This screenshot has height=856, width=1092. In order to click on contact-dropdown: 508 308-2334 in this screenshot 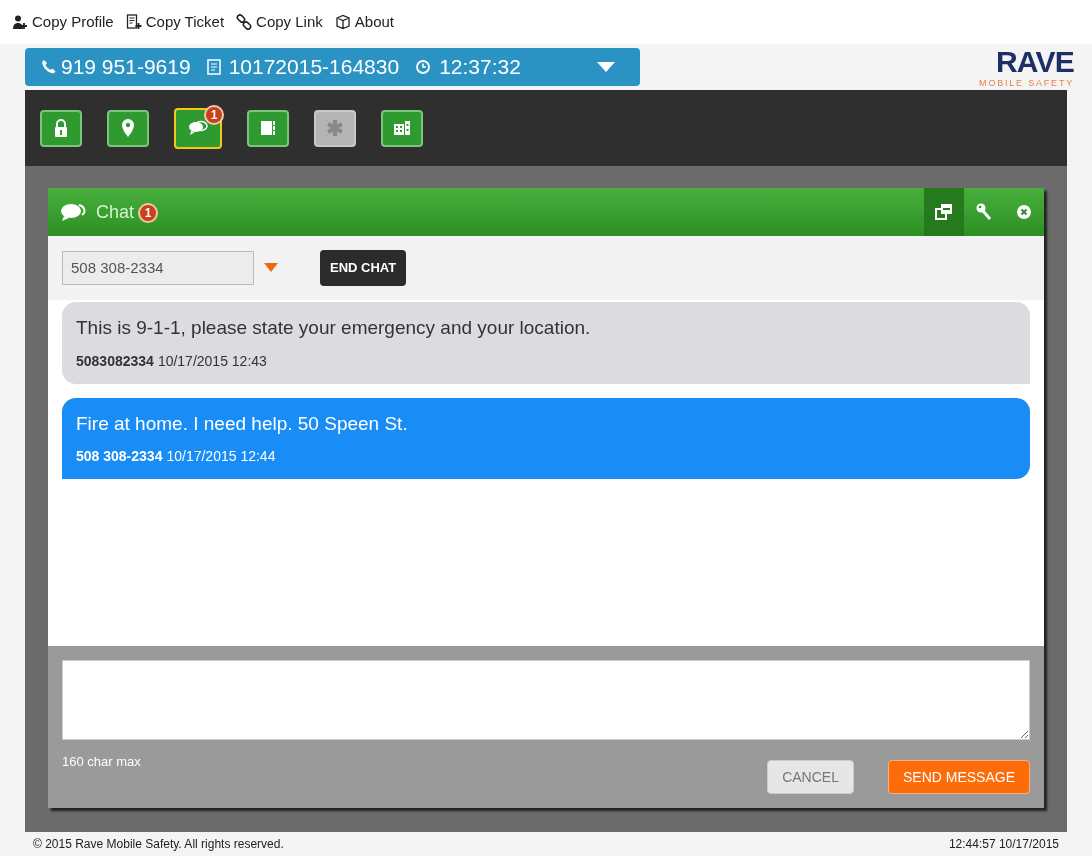, I will do `click(158, 268)`.